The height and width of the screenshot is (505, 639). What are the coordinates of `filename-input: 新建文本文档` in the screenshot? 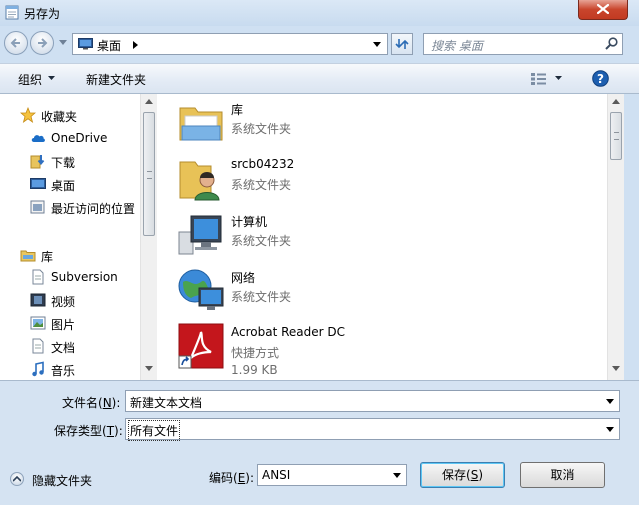 It's located at (166, 402).